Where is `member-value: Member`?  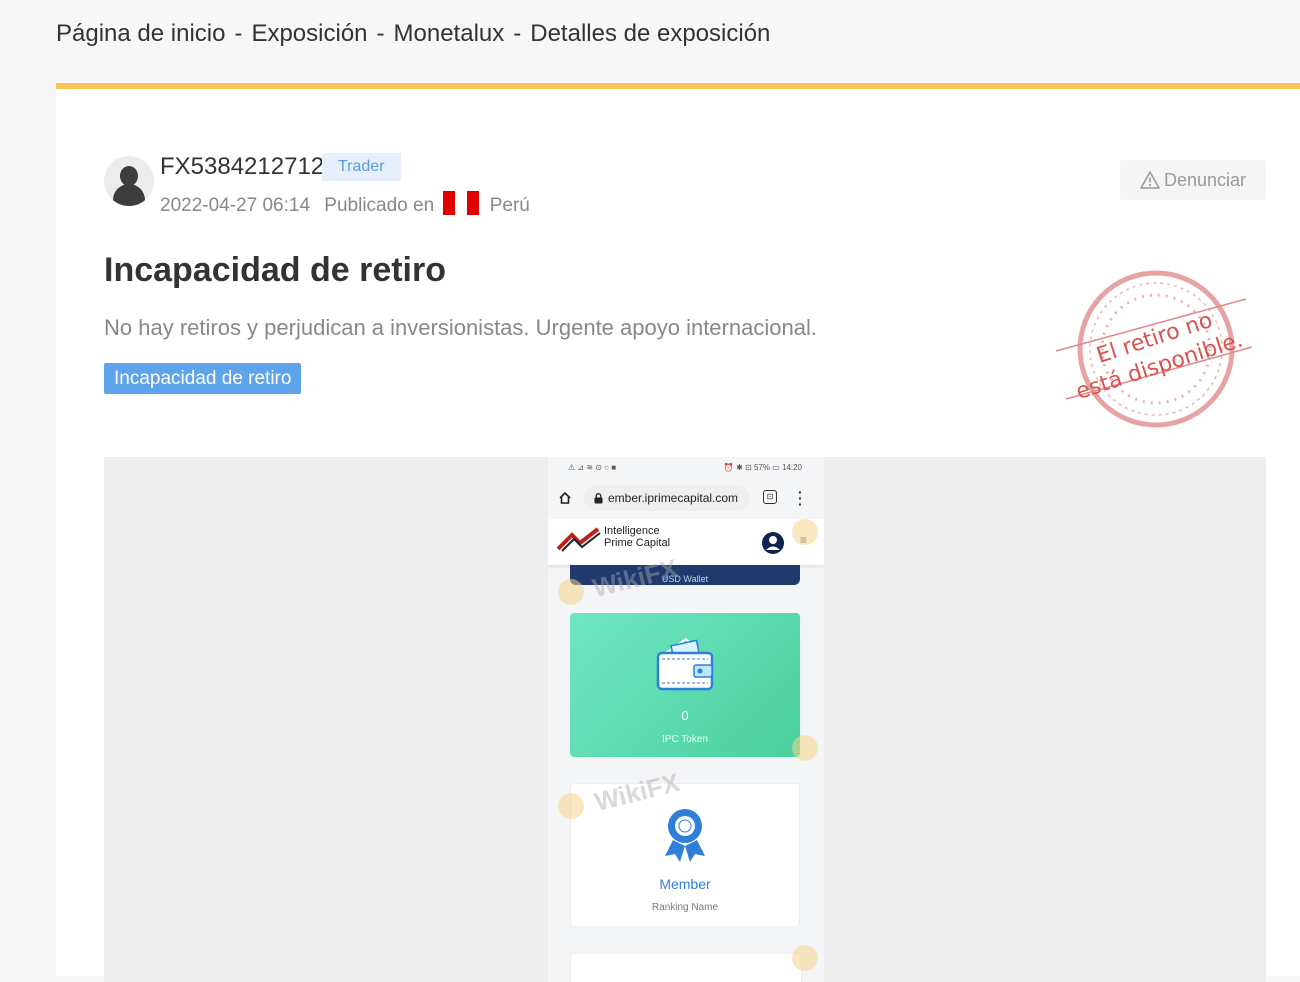 member-value: Member is located at coordinates (685, 884).